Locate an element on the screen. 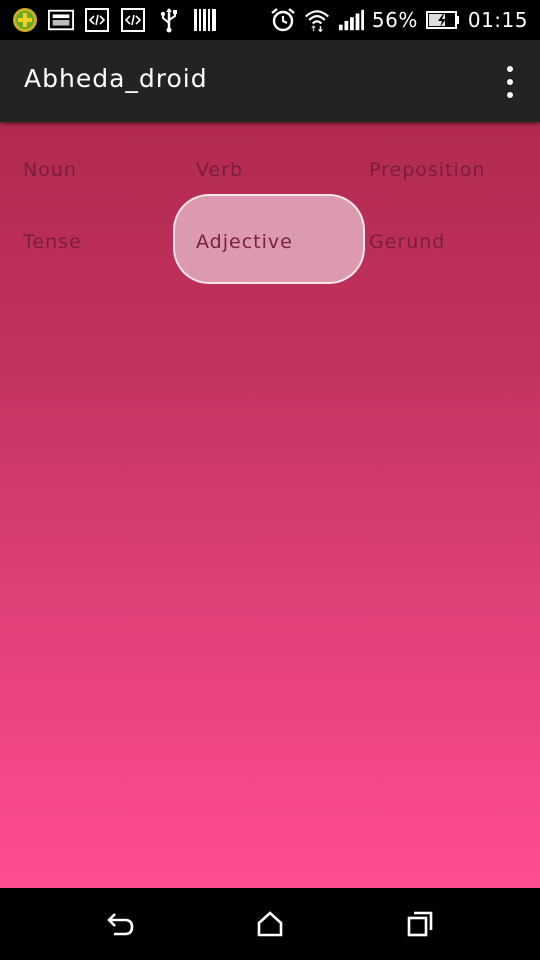 This screenshot has height=960, width=540. image-icon is located at coordinates (61, 20).